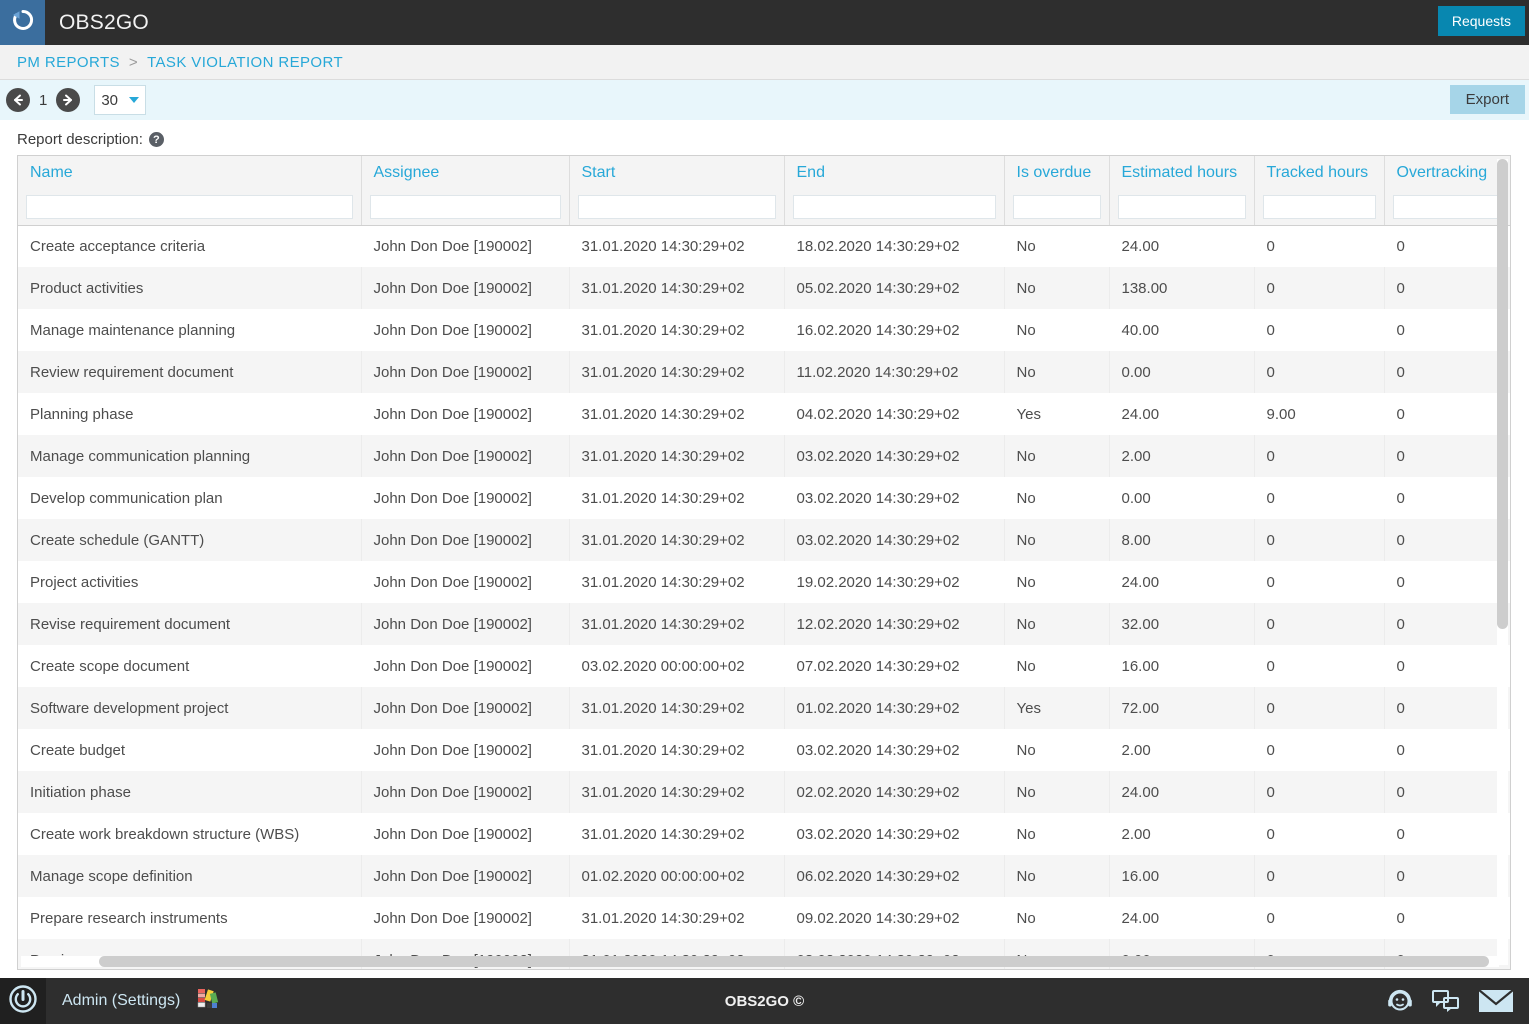  What do you see at coordinates (1487, 99) in the screenshot?
I see `export-button: Export` at bounding box center [1487, 99].